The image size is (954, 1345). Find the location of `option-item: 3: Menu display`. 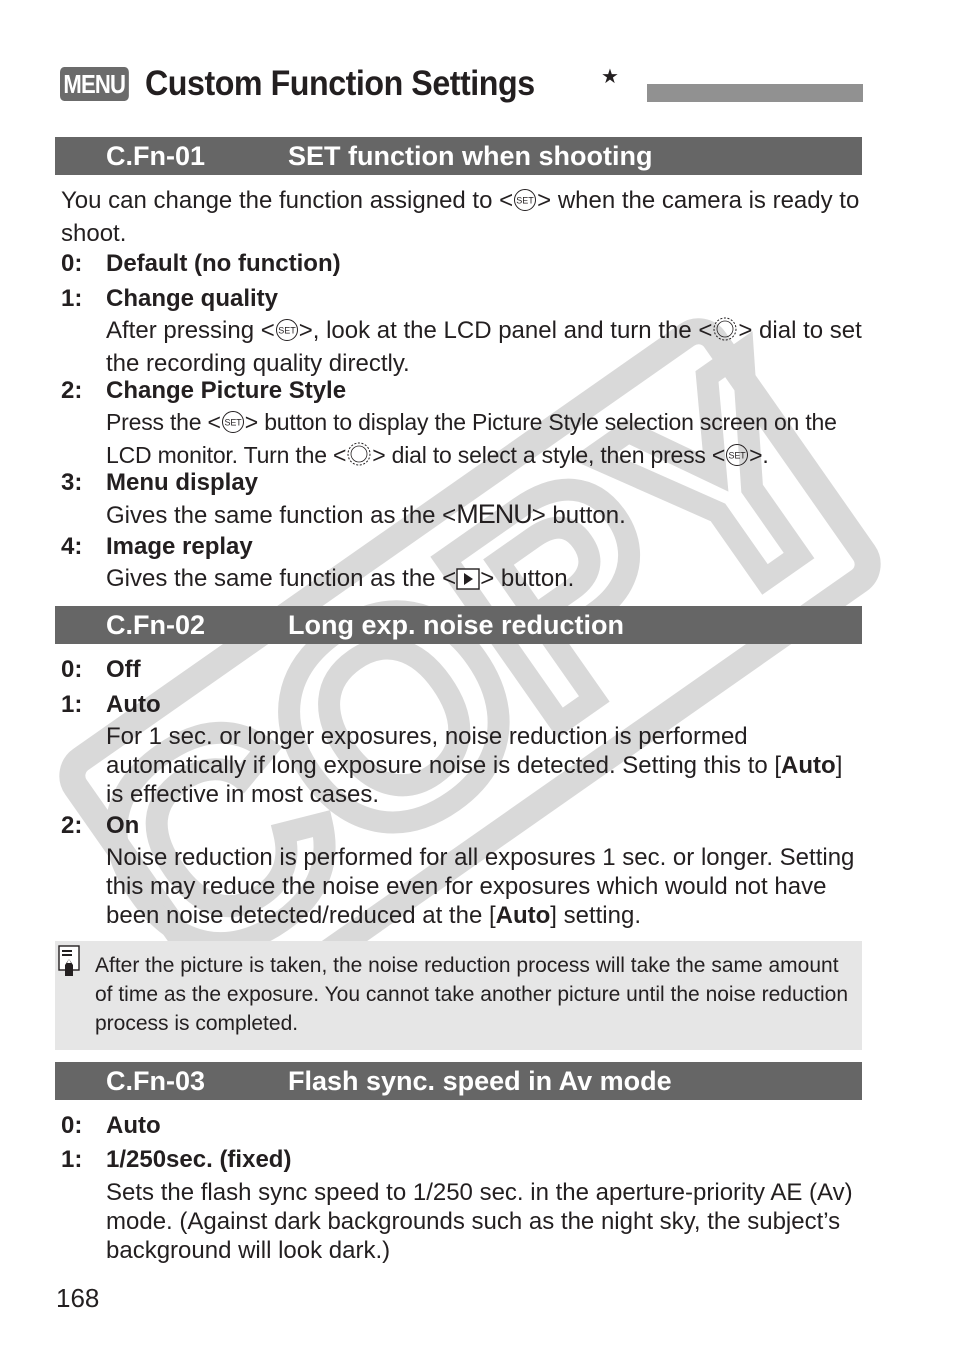

option-item: 3: Menu display is located at coordinates (159, 482).